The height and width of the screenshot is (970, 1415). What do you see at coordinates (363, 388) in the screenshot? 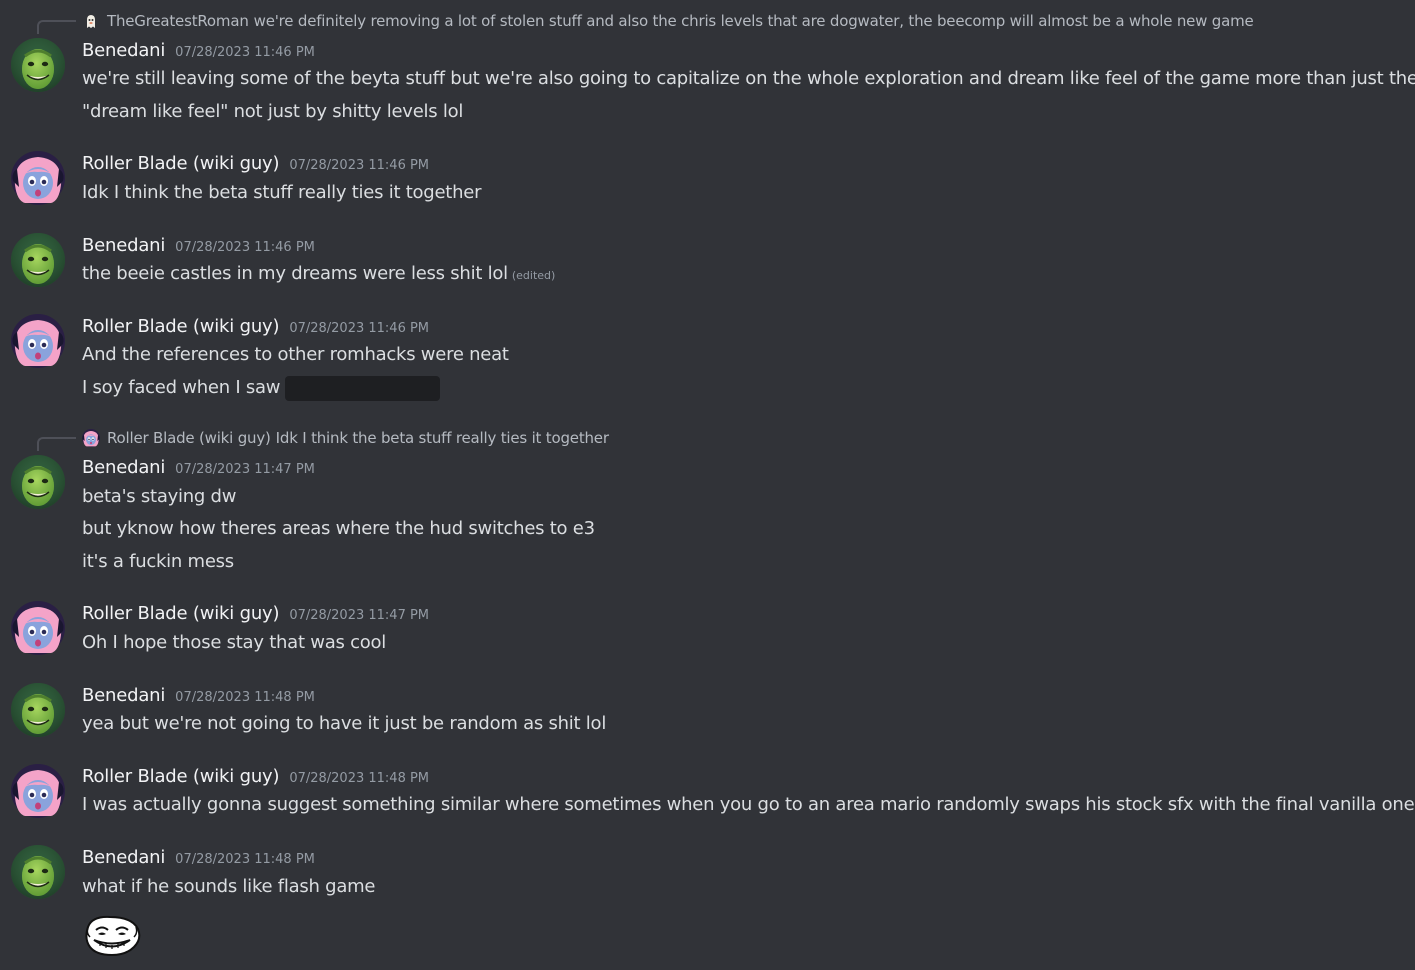
I see `spoiler-block` at bounding box center [363, 388].